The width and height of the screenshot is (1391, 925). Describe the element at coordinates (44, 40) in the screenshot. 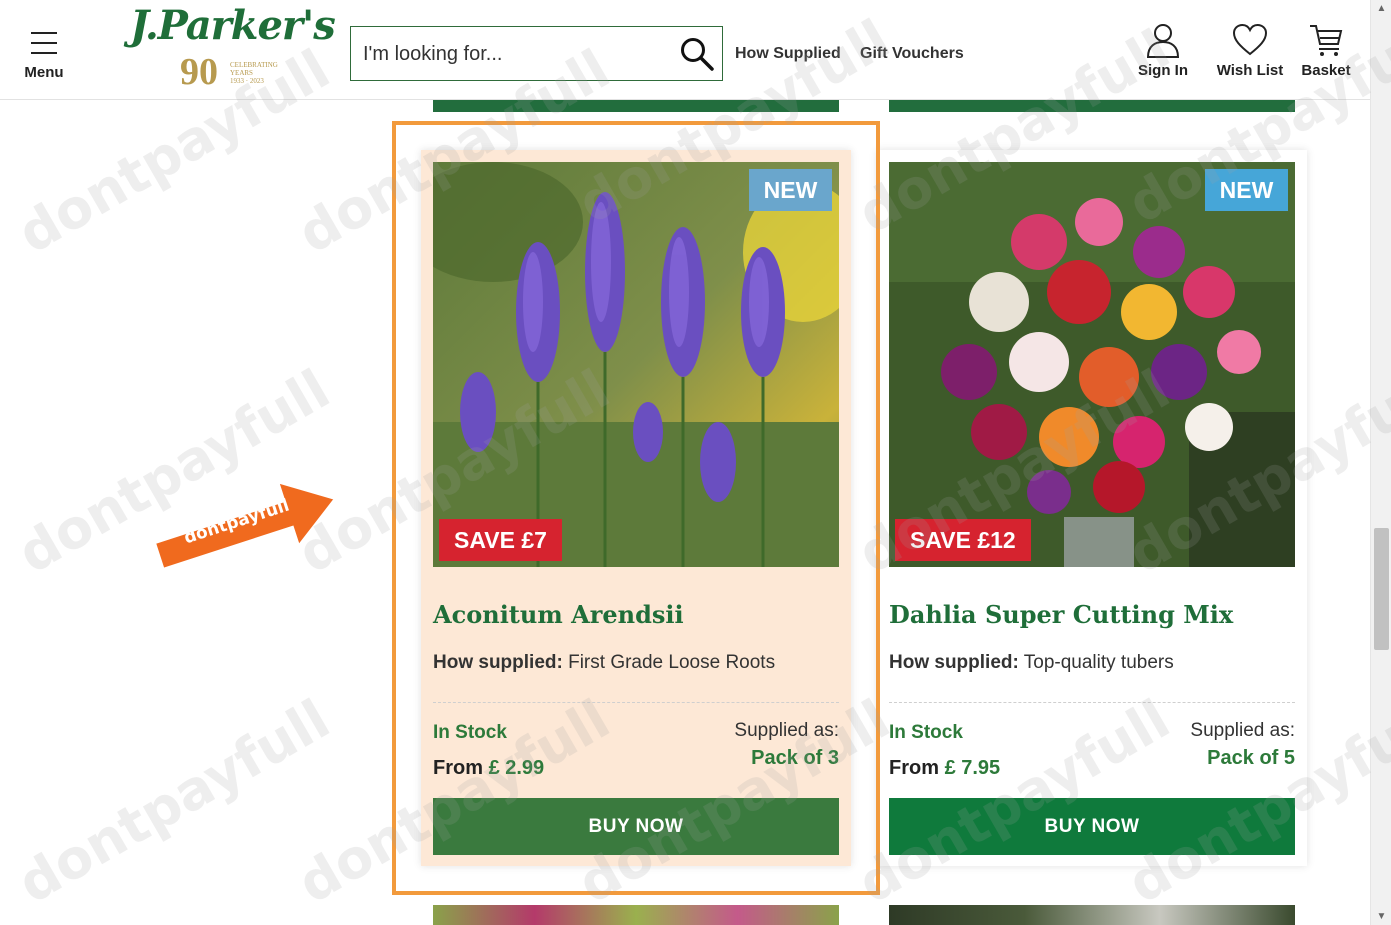

I see `hamburger-icon` at that location.